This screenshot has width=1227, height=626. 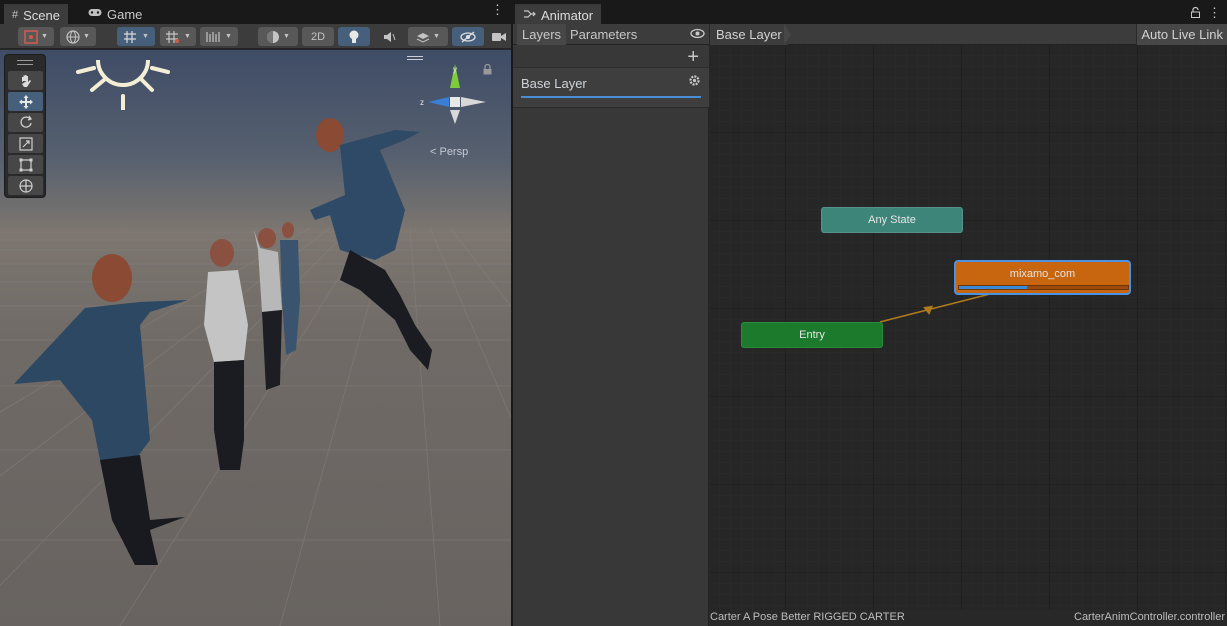 I want to click on pivot-icon, so click(x=31, y=36).